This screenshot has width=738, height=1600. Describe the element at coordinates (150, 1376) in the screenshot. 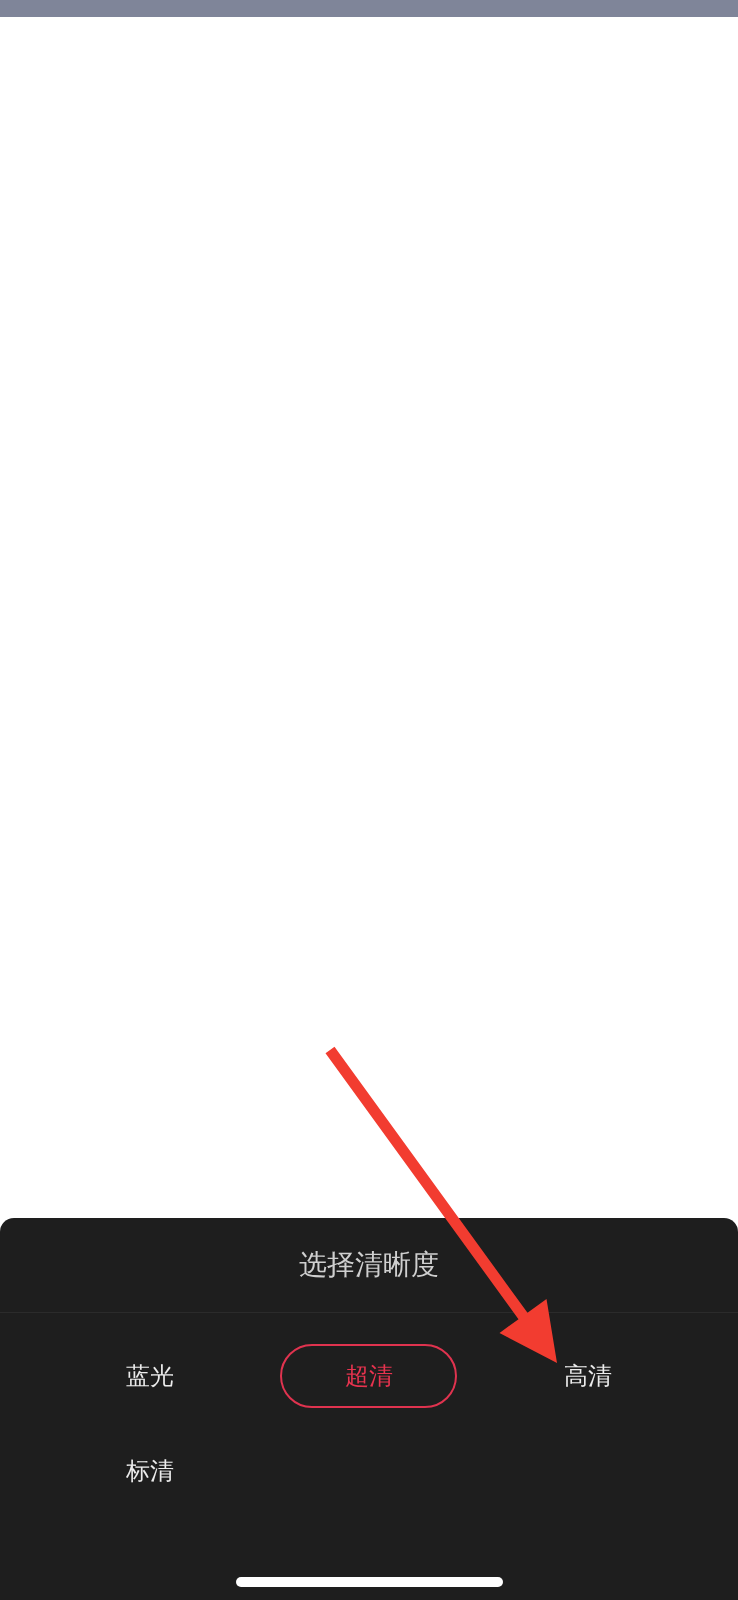

I see `quality-option: 蓝光` at that location.